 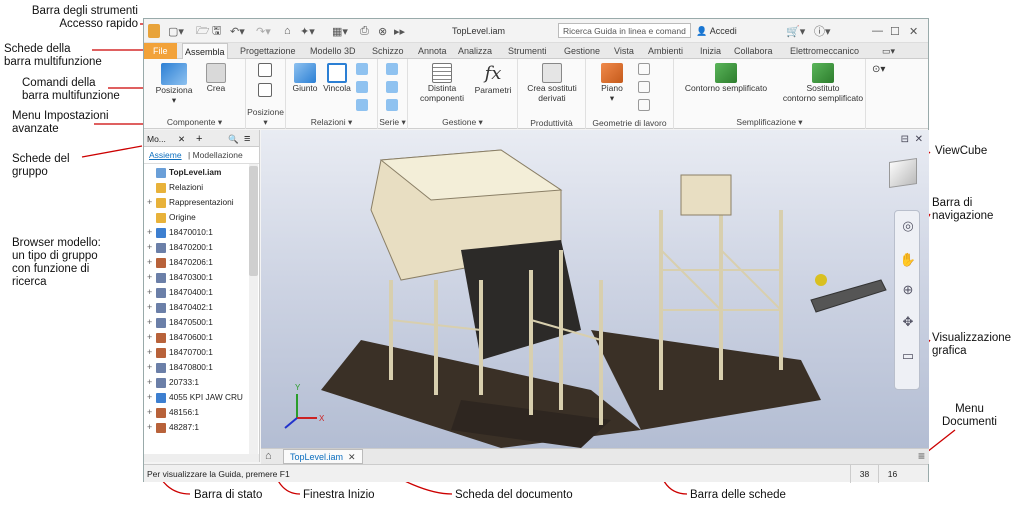 I want to click on more-icon: ▸▸, so click(x=399, y=31).